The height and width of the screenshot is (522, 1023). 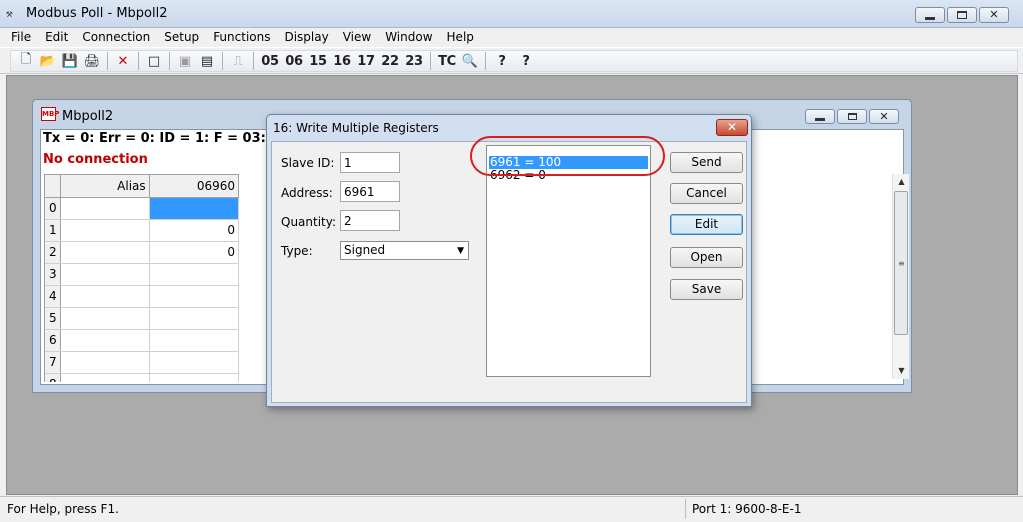 I want to click on function-05-button: 05, so click(x=270, y=61).